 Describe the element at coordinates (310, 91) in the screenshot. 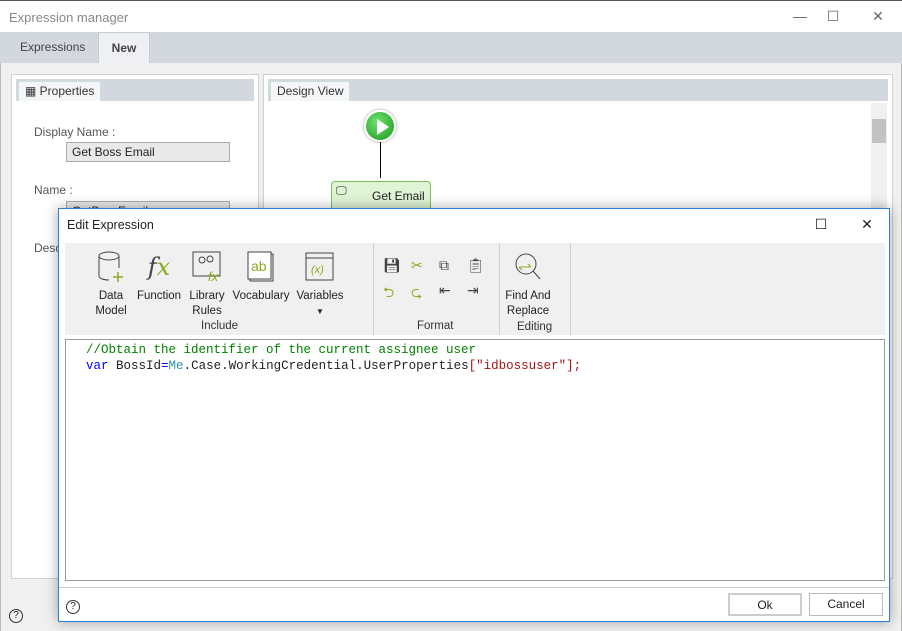

I see `tab-design-view: Design View` at that location.